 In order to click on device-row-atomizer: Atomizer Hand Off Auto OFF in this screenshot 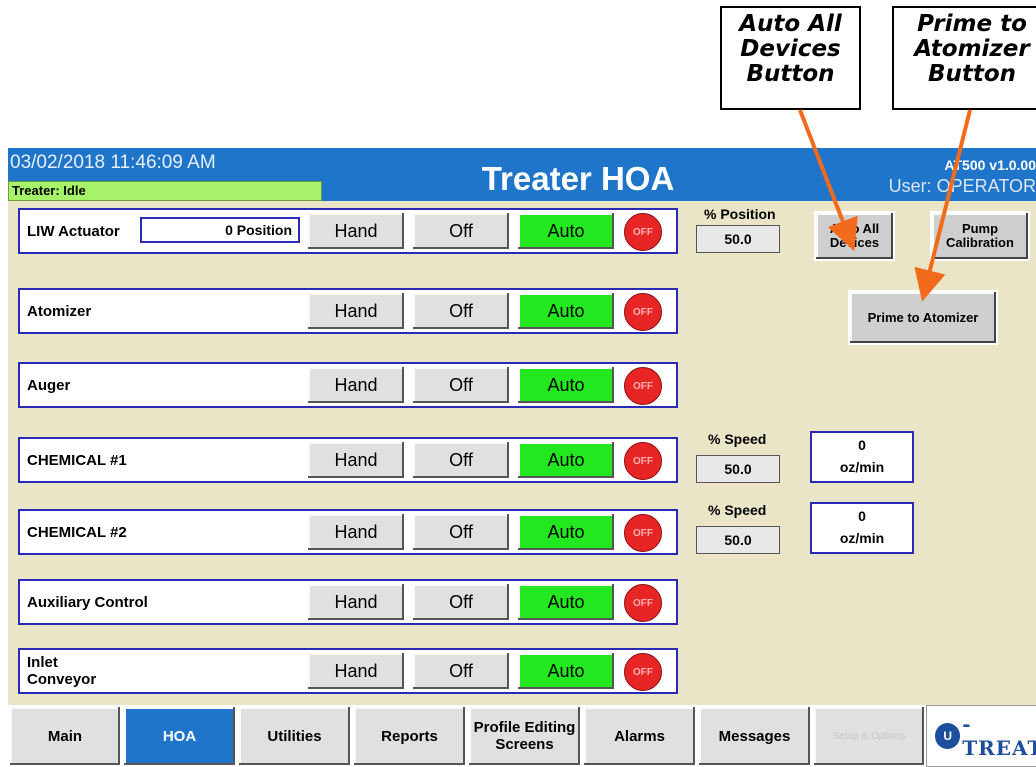, I will do `click(348, 311)`.